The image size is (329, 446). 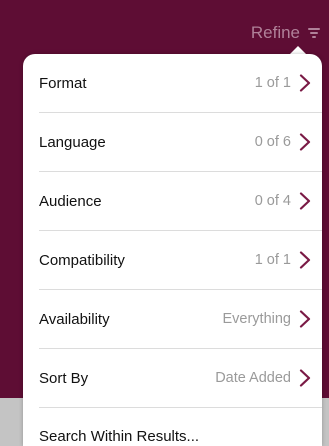 I want to click on refine-button: Refine, so click(x=285, y=33).